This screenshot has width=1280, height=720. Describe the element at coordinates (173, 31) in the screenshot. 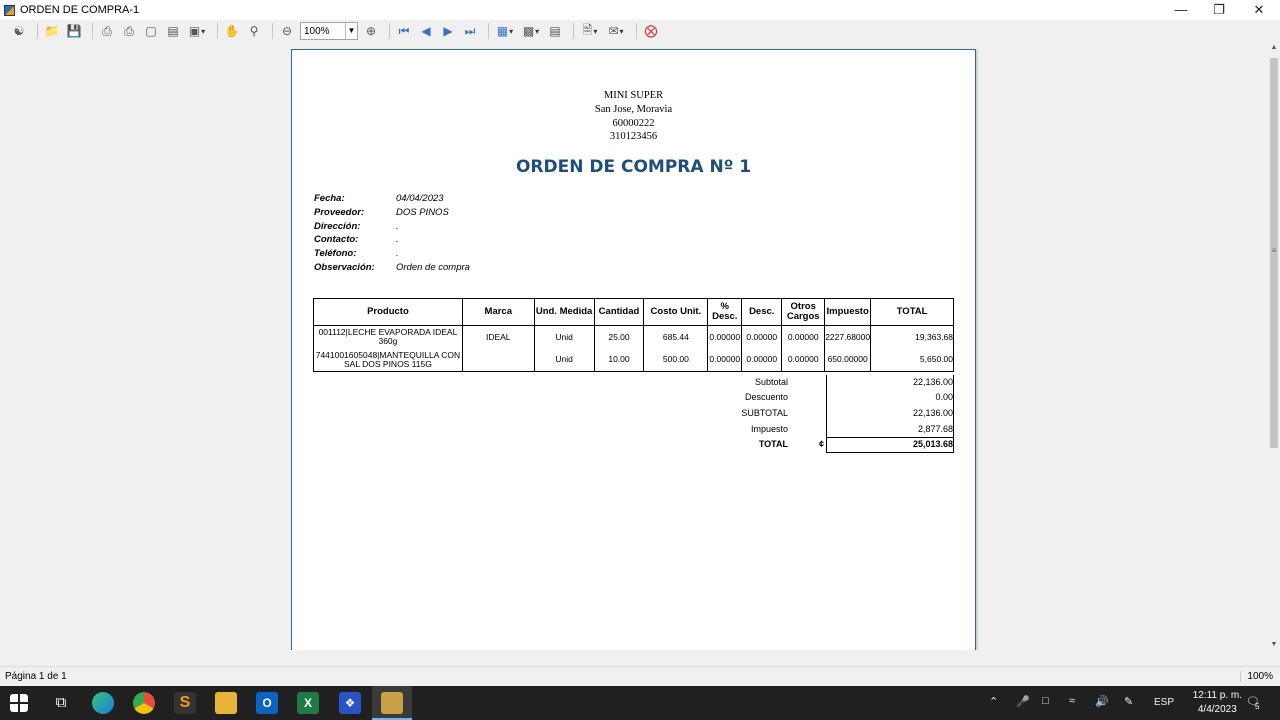

I see `header-footer-icon: ▤` at that location.